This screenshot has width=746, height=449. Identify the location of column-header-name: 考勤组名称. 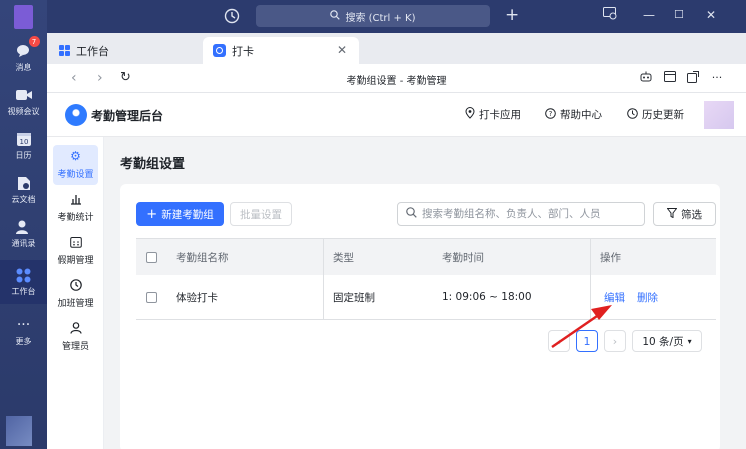
(202, 257).